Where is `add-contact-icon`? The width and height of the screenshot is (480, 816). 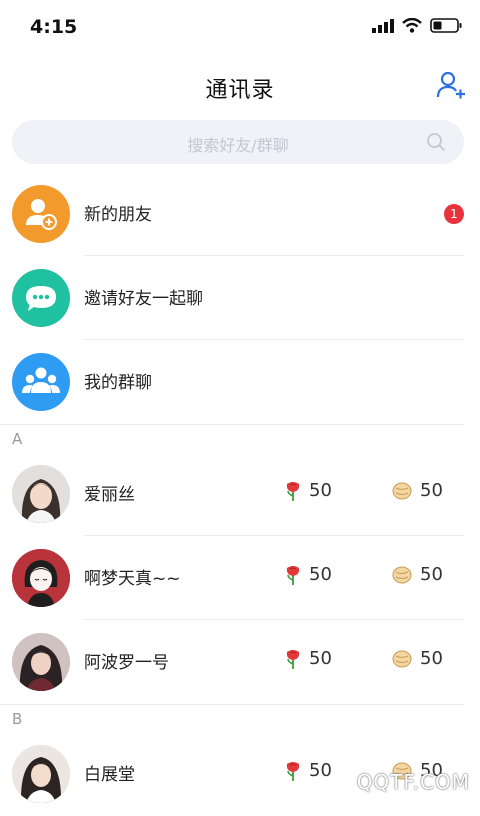
add-contact-icon is located at coordinates (451, 85).